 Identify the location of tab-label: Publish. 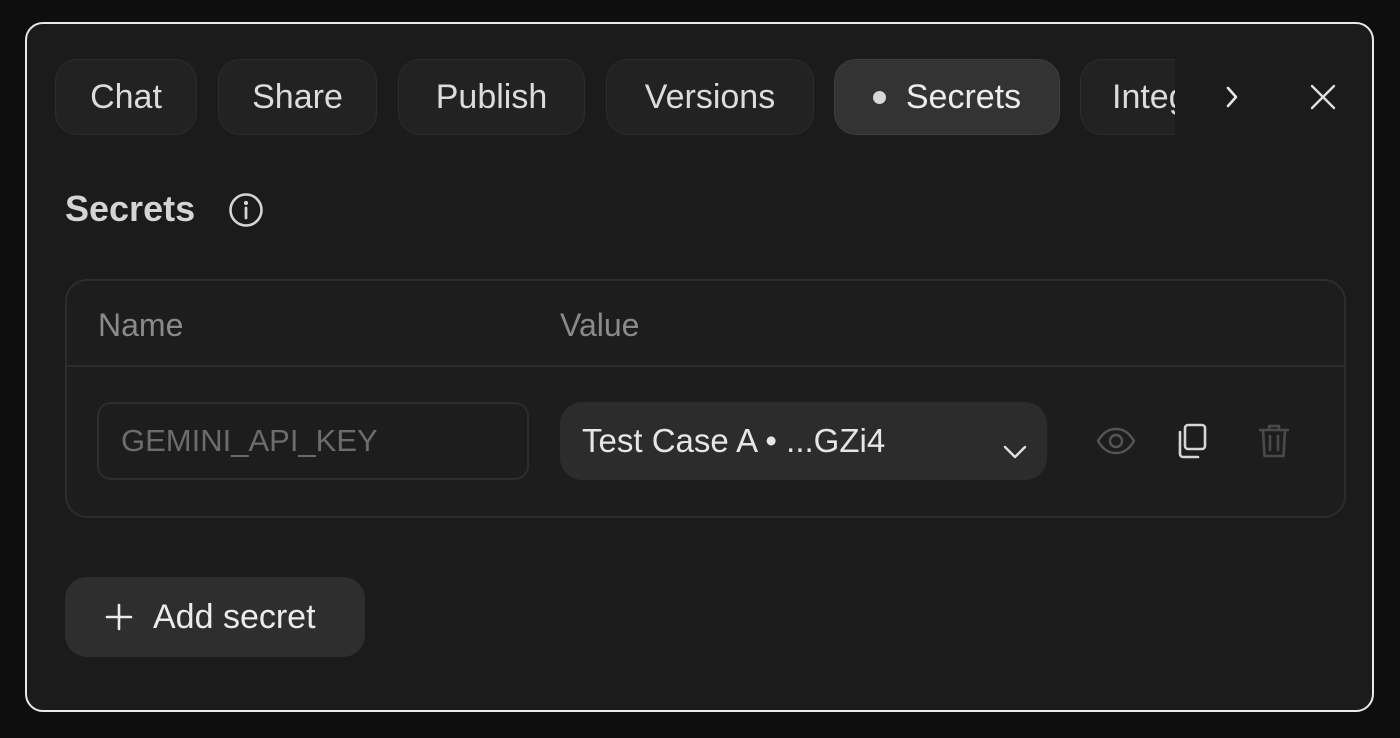
(491, 96).